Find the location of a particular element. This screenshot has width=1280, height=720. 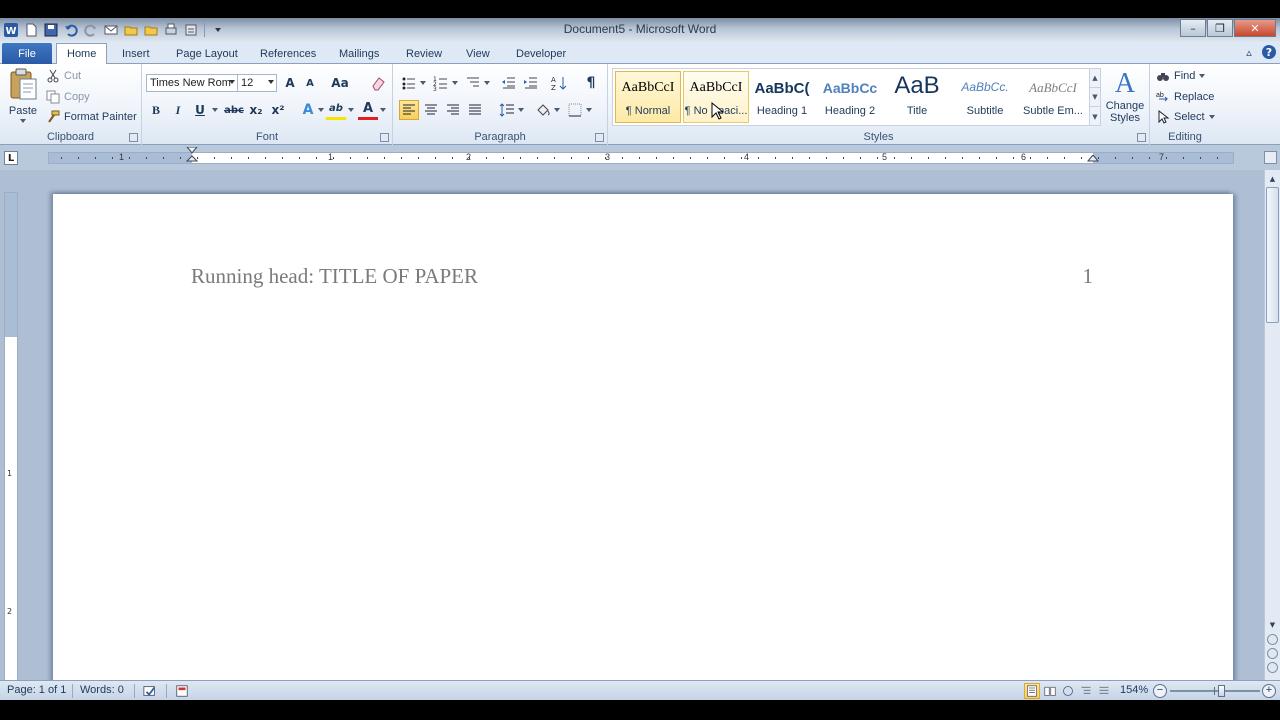

font-size-dropdown-arrow is located at coordinates (271, 82).